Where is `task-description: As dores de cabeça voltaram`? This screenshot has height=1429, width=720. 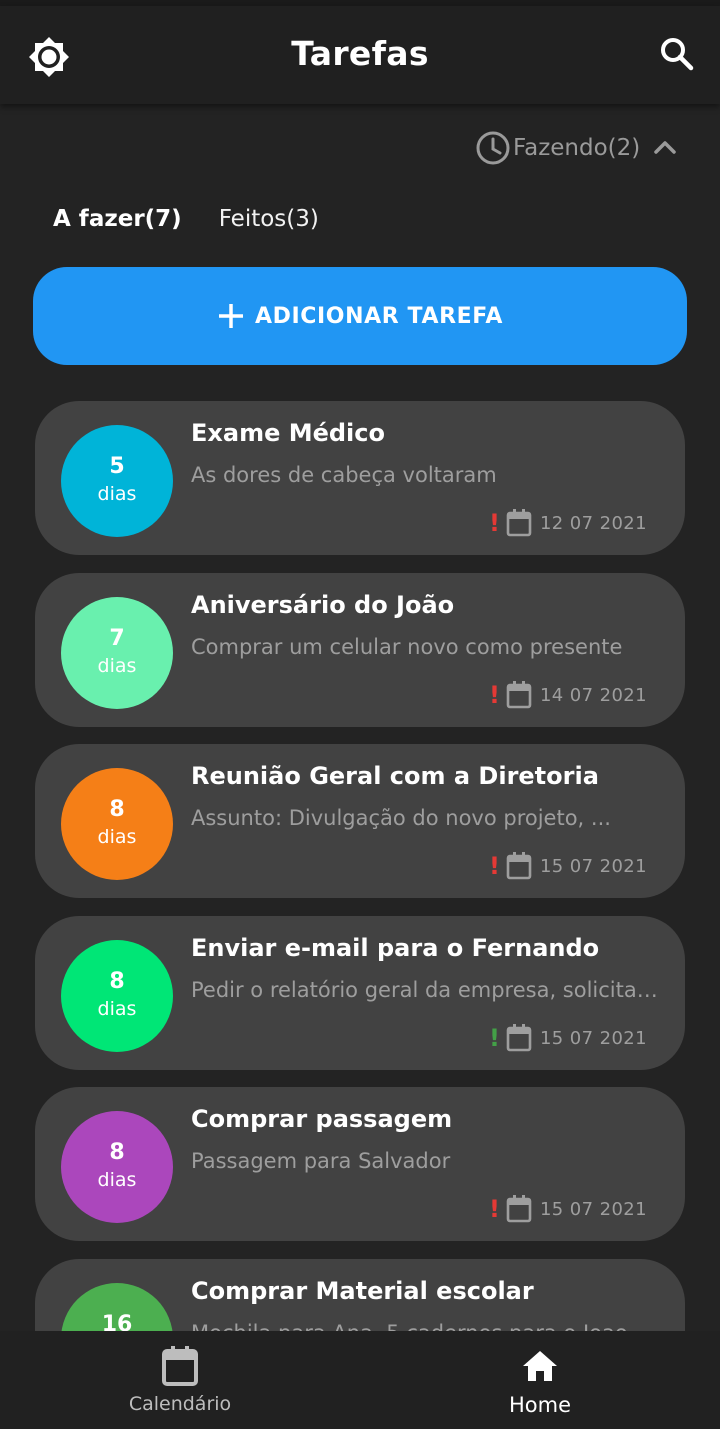
task-description: As dores de cabeça voltaram is located at coordinates (344, 475).